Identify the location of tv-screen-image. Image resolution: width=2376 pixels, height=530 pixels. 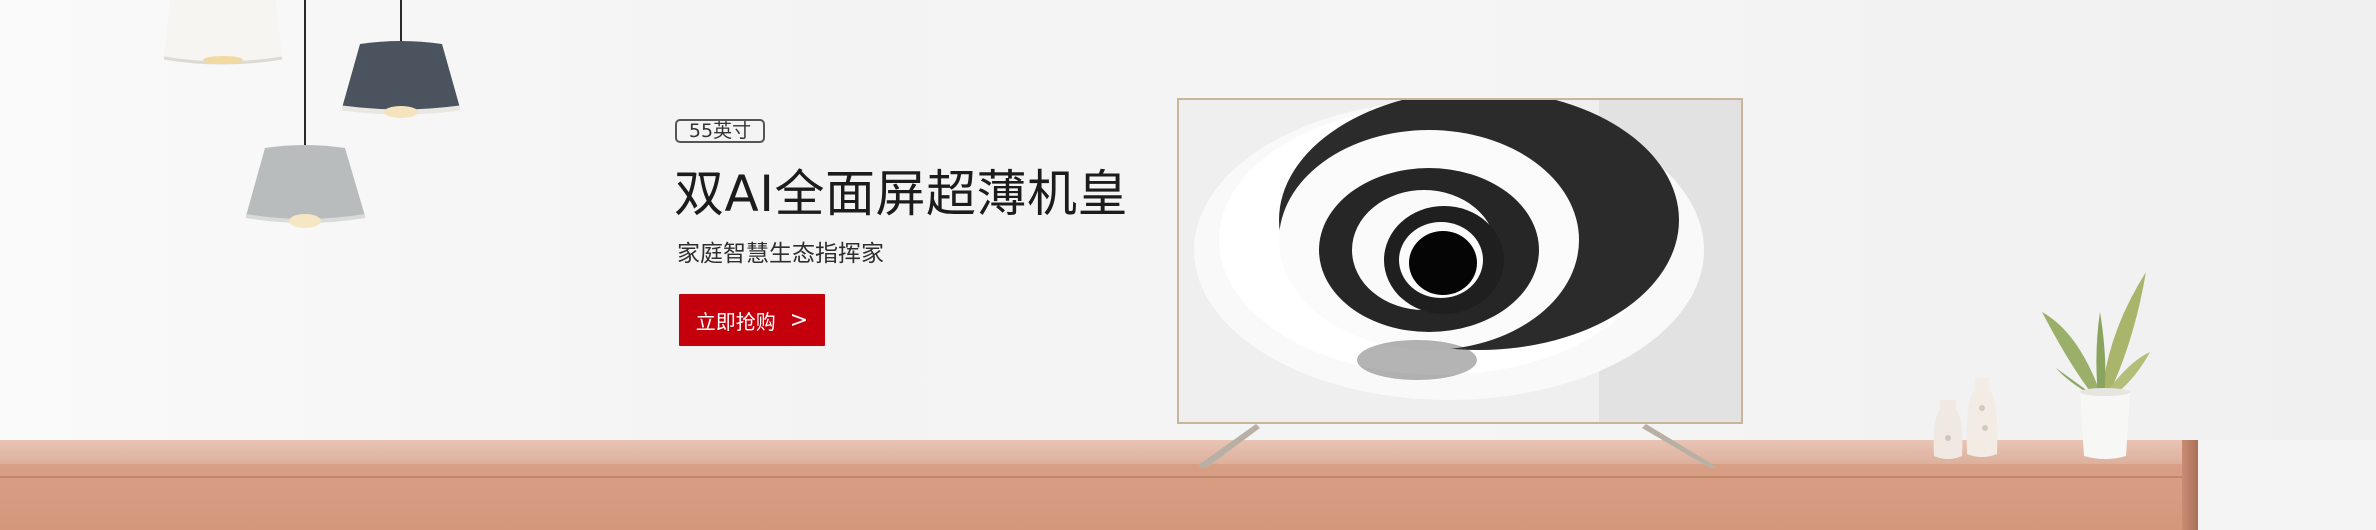
(1460, 261).